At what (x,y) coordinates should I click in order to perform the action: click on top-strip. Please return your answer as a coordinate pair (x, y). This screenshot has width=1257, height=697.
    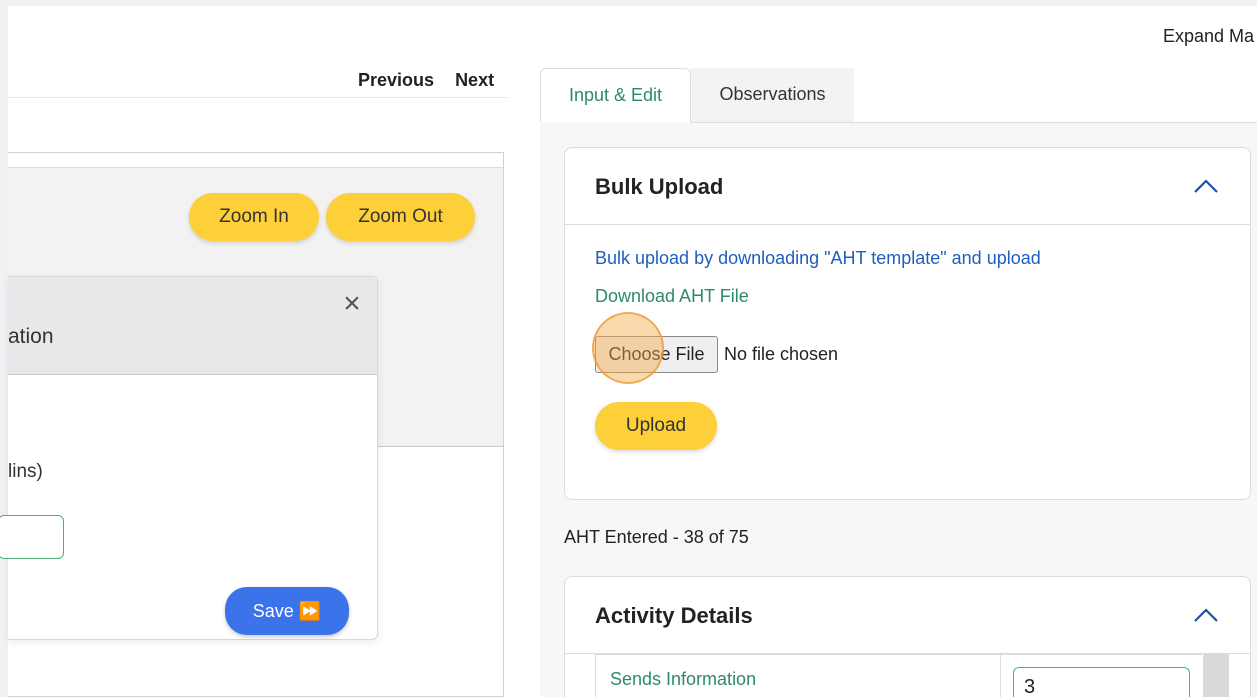
    Looking at the image, I should click on (628, 3).